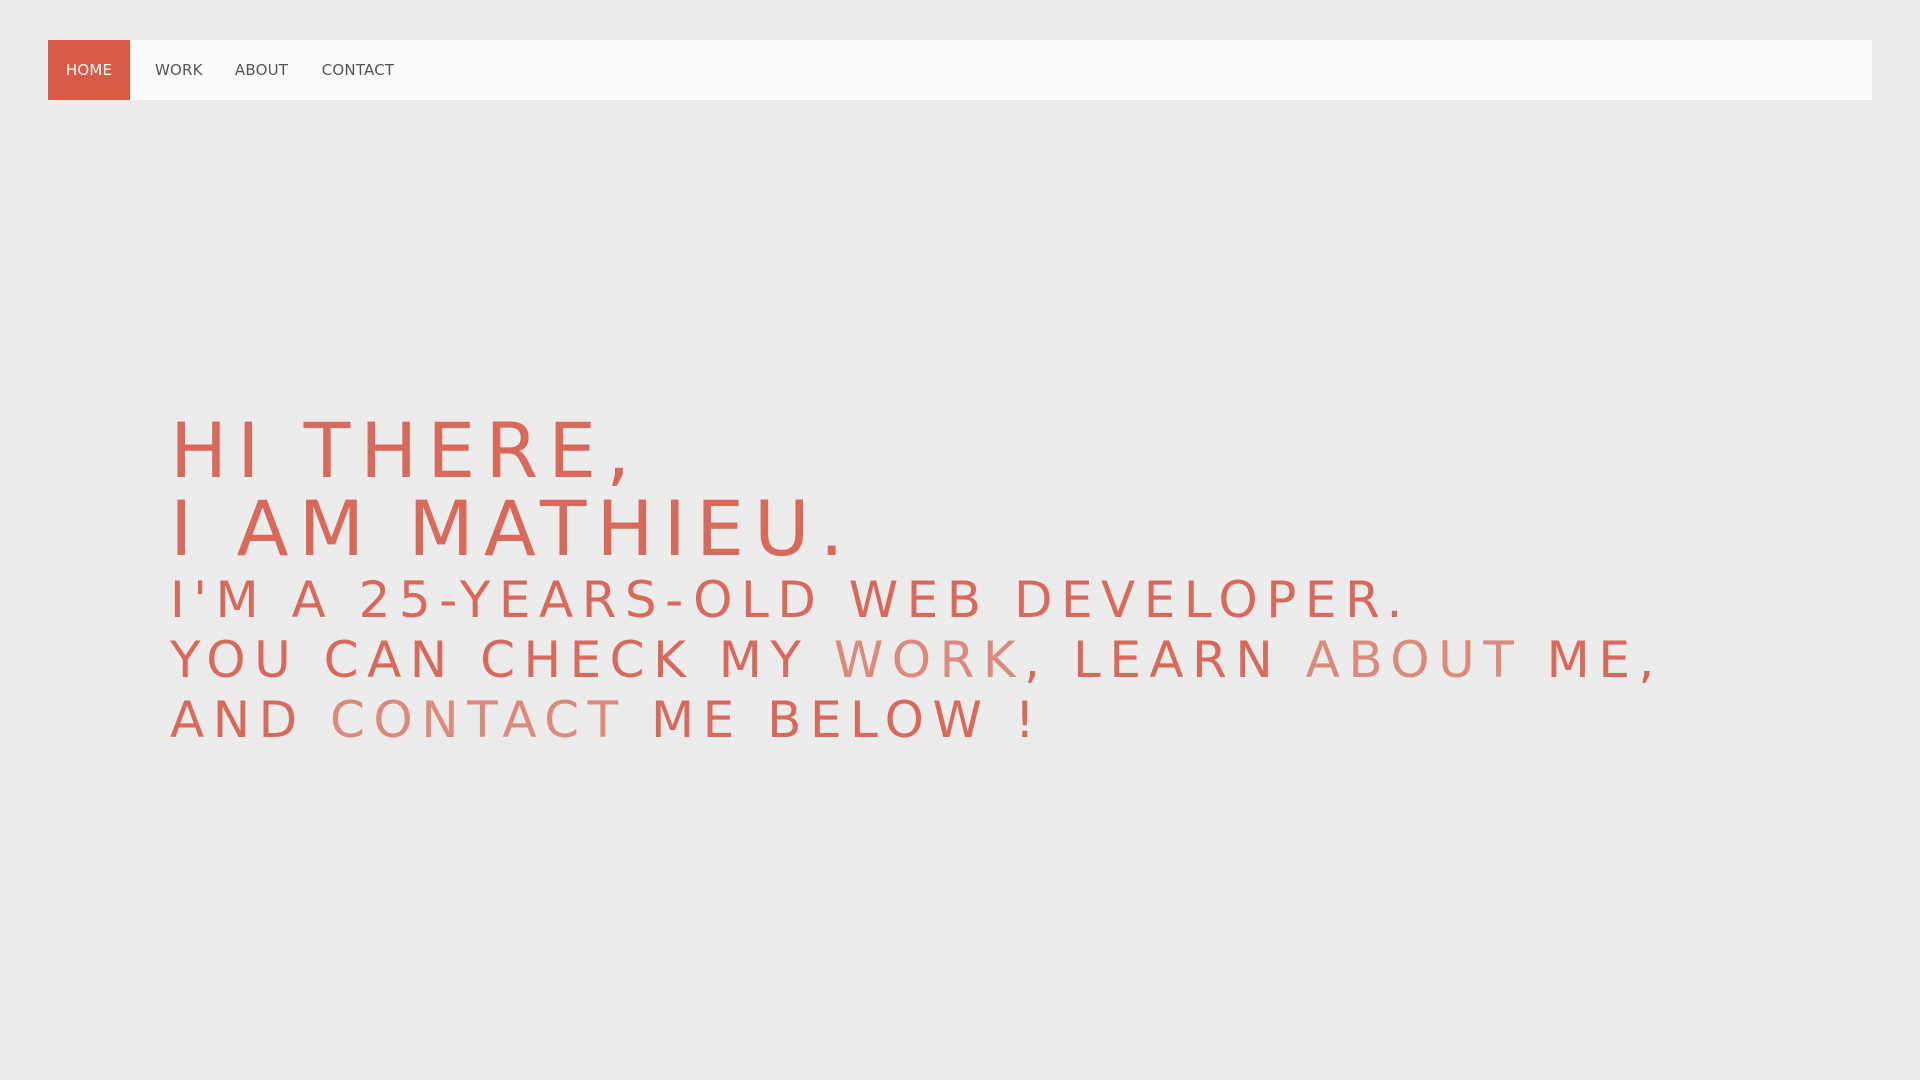 Image resolution: width=1920 pixels, height=1080 pixels. What do you see at coordinates (250, 720) in the screenshot?
I see `hero-text: AND` at bounding box center [250, 720].